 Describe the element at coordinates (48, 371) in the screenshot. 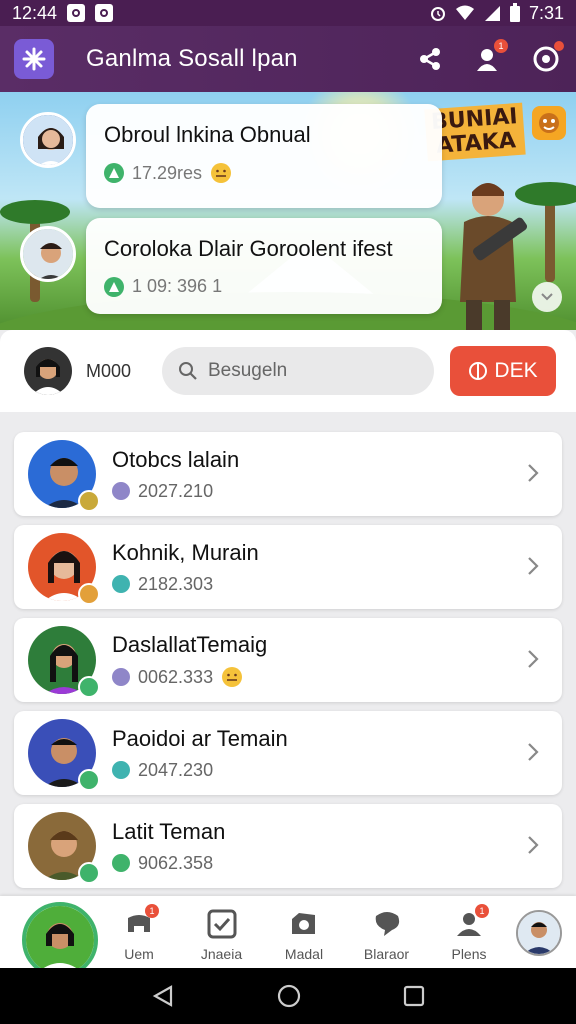

I see `my-avatar` at that location.